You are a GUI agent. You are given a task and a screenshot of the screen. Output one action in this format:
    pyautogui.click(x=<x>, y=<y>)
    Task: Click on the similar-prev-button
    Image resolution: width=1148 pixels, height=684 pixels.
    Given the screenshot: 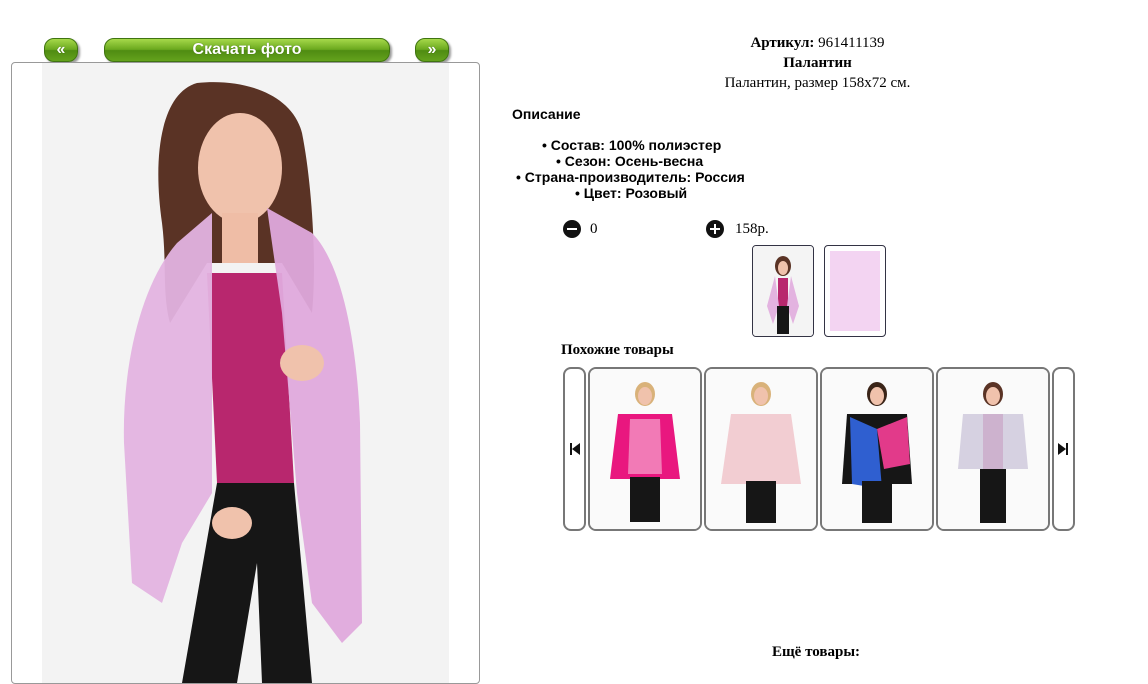 What is the action you would take?
    pyautogui.click(x=574, y=449)
    